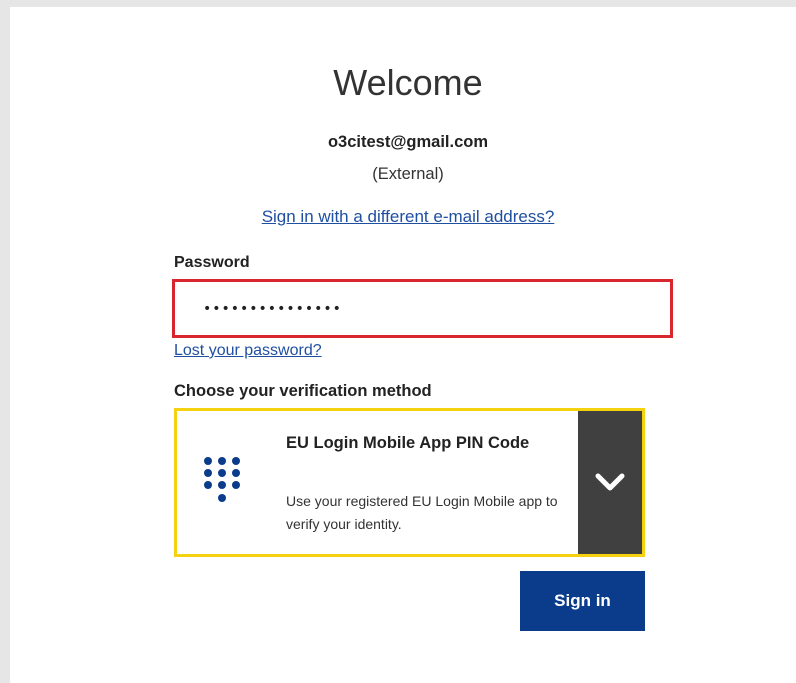 This screenshot has width=796, height=683. What do you see at coordinates (398, 217) in the screenshot?
I see `different-email-link: Sign in with a different e-mail address?` at bounding box center [398, 217].